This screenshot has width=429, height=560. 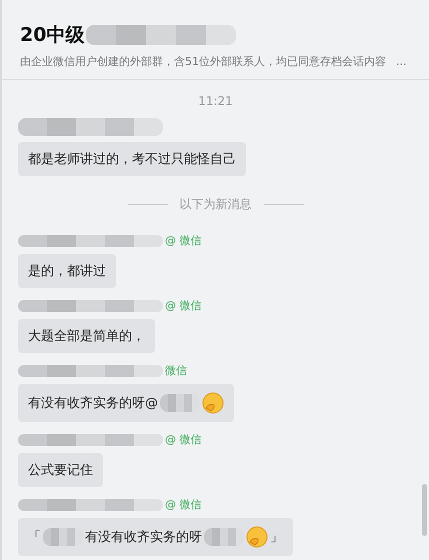 I want to click on message-text: 大题全部是简单的，, so click(x=86, y=336).